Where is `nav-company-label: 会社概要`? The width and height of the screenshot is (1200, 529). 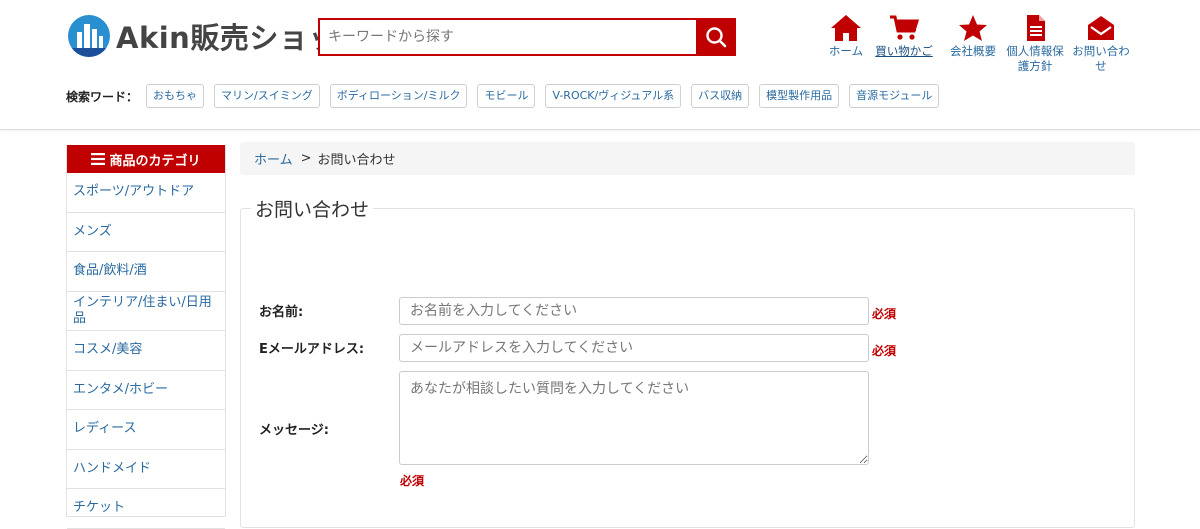 nav-company-label: 会社概要 is located at coordinates (973, 51).